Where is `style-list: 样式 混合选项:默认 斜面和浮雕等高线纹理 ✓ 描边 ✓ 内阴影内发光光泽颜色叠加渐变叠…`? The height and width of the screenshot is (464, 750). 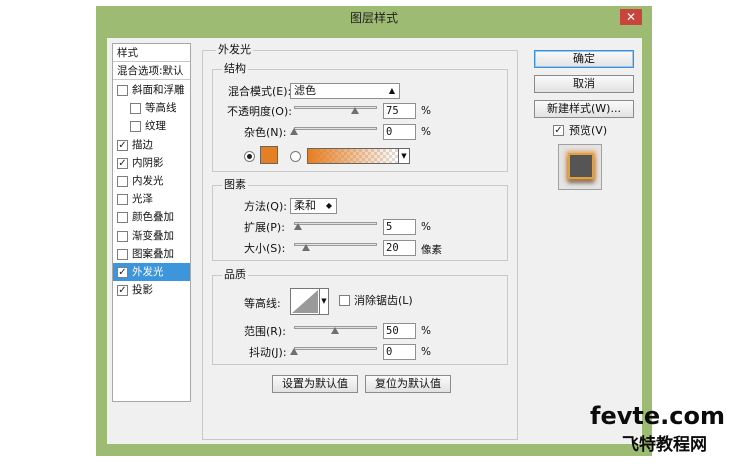
style-list: 样式 混合选项:默认 斜面和浮雕等高线纹理 ✓ 描边 ✓ 内阴影内发光光泽颜色叠加渐变叠… is located at coordinates (151, 222).